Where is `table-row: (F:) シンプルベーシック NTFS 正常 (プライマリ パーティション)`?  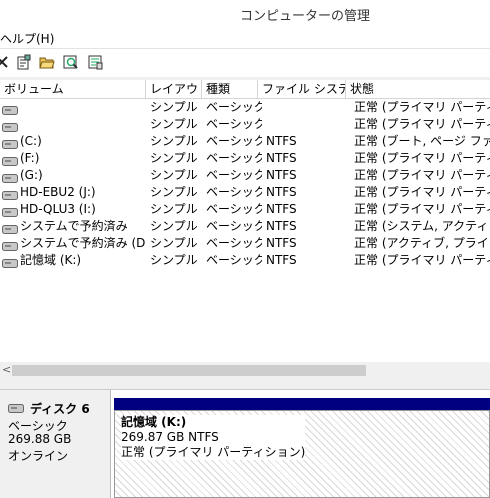 table-row: (F:) シンプルベーシック NTFS 正常 (プライマリ パーティション) is located at coordinates (245, 158).